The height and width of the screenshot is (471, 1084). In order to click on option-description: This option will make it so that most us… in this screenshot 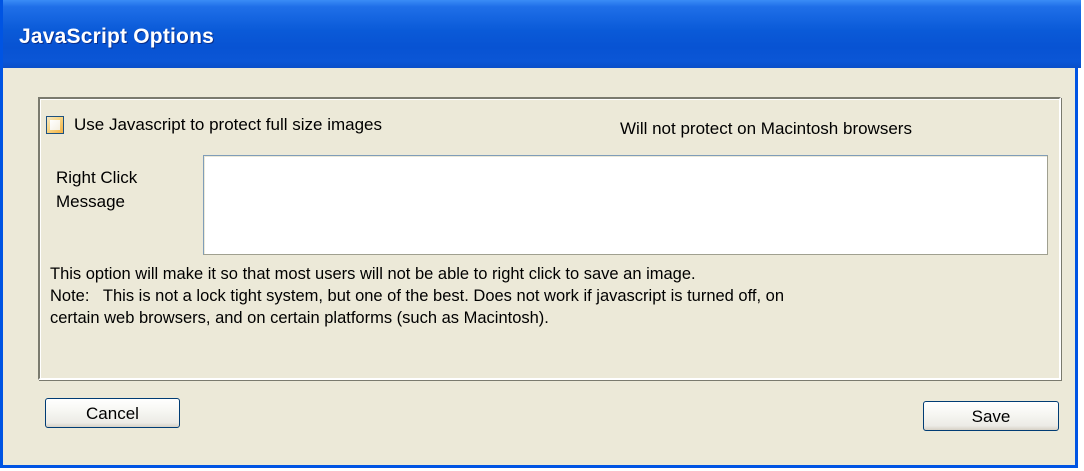, I will do `click(550, 296)`.